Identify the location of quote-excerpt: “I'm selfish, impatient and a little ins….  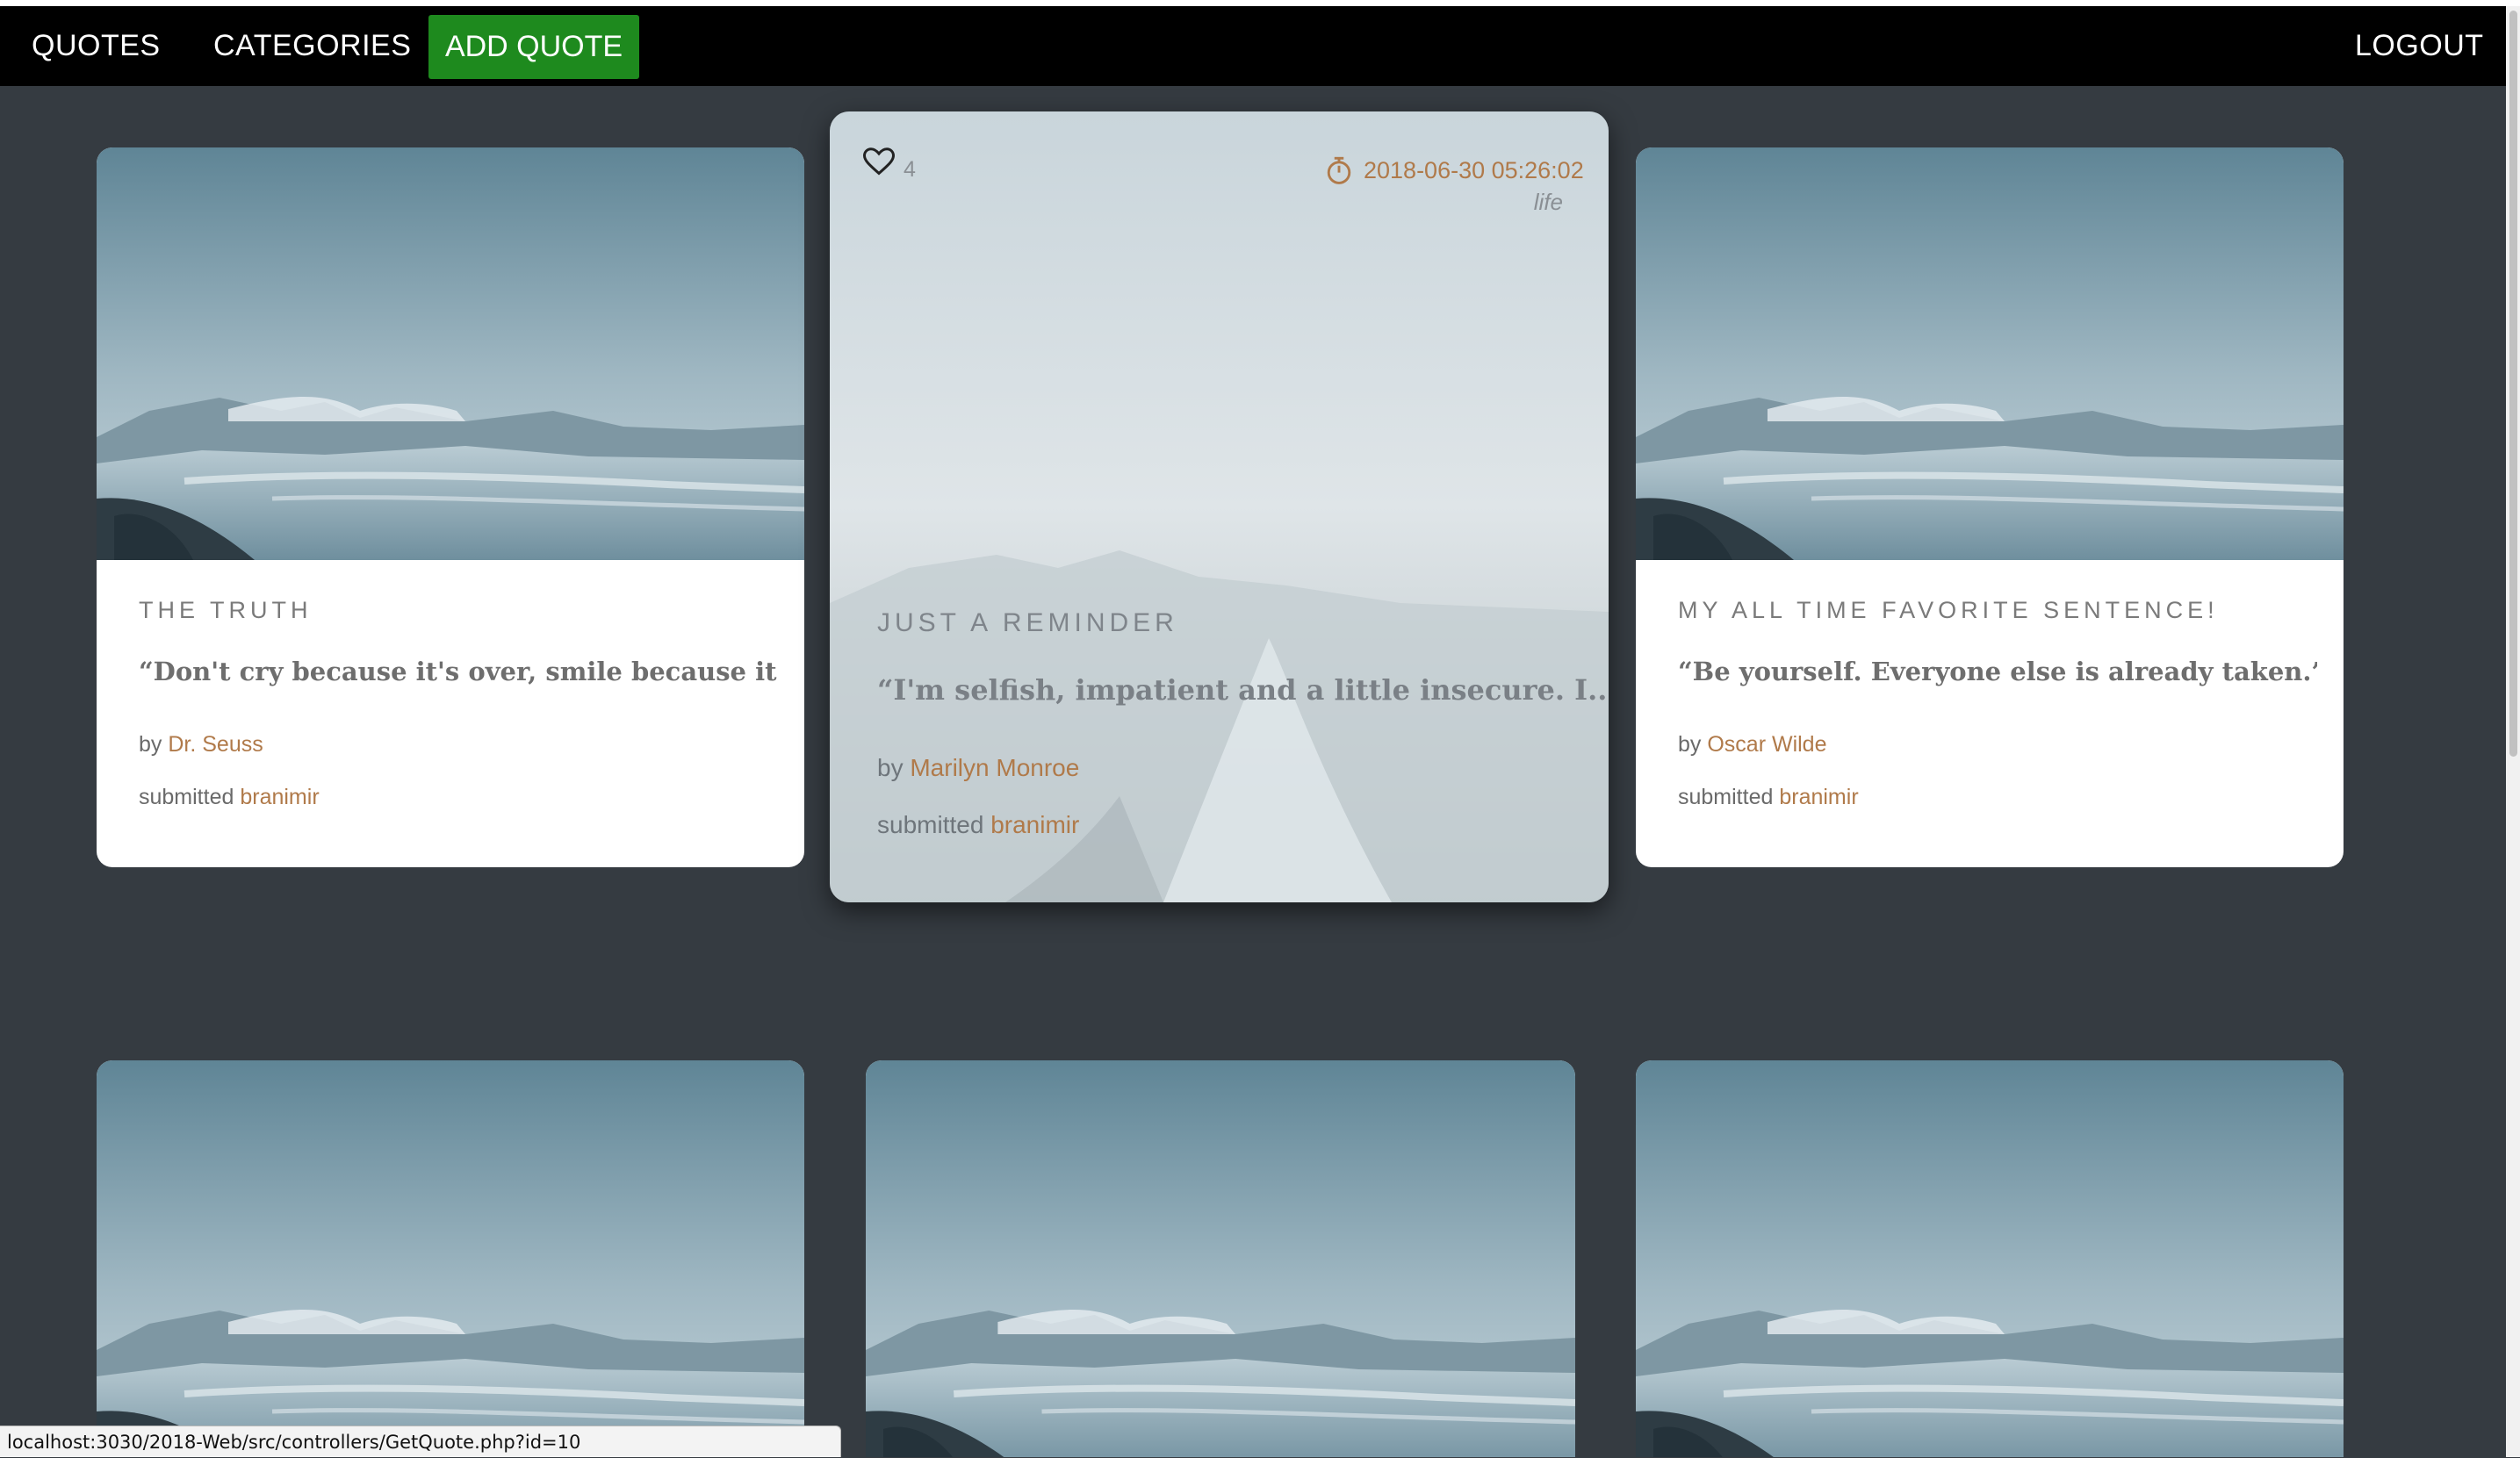
(1243, 690).